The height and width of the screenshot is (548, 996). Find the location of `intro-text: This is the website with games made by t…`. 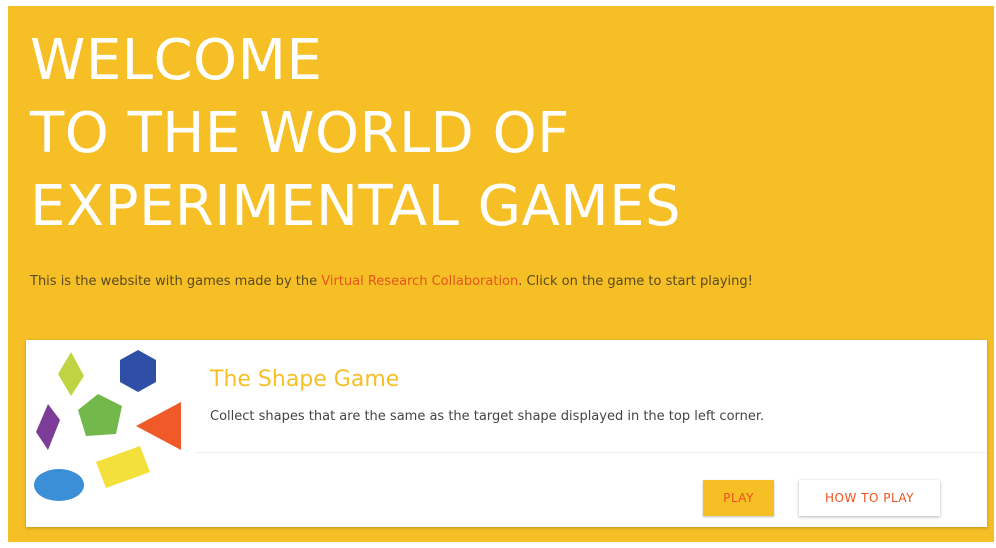

intro-text: This is the website with games made by t… is located at coordinates (391, 281).